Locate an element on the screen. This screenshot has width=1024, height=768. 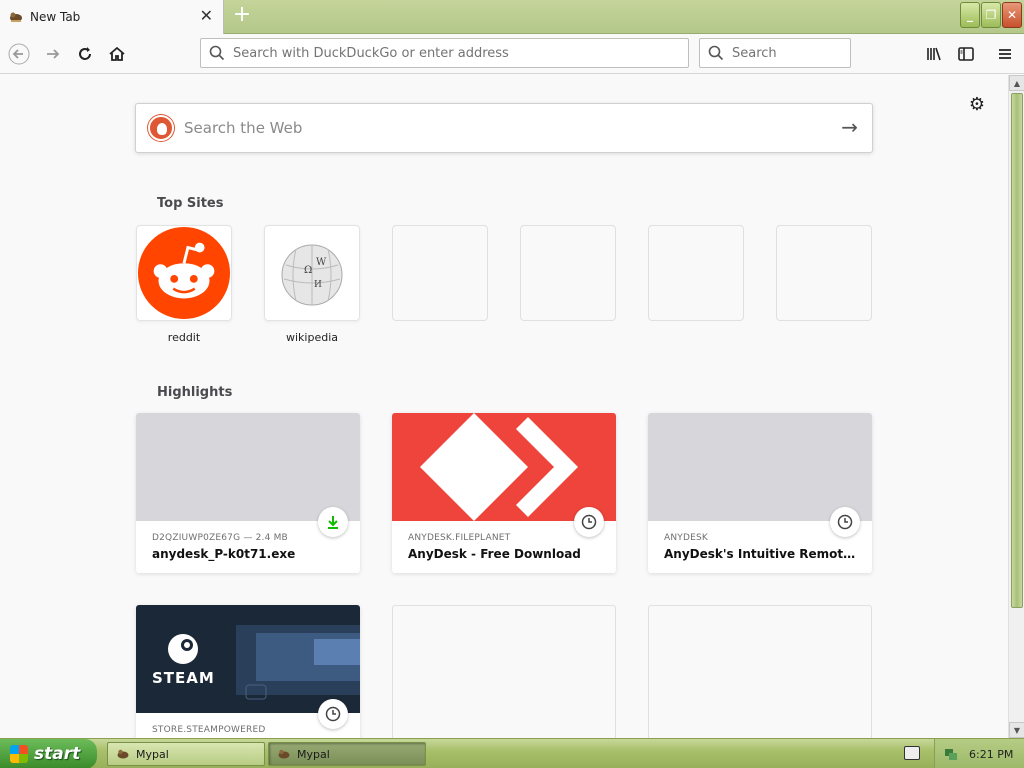
taskbar-item-active: Mypal is located at coordinates (347, 754).